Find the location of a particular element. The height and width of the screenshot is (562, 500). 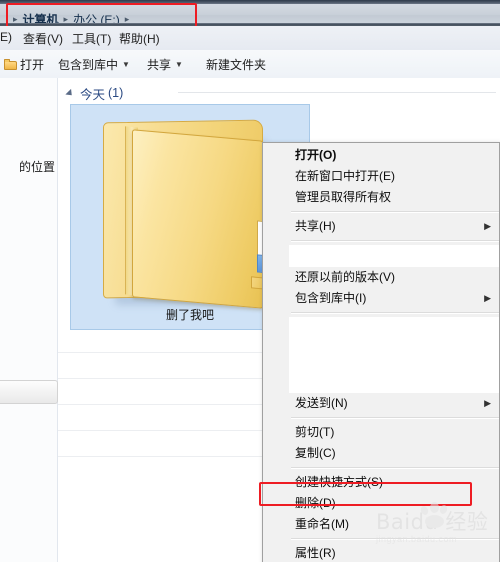

toolbar-button-new-folder: 新建文件夹 is located at coordinates (236, 64).